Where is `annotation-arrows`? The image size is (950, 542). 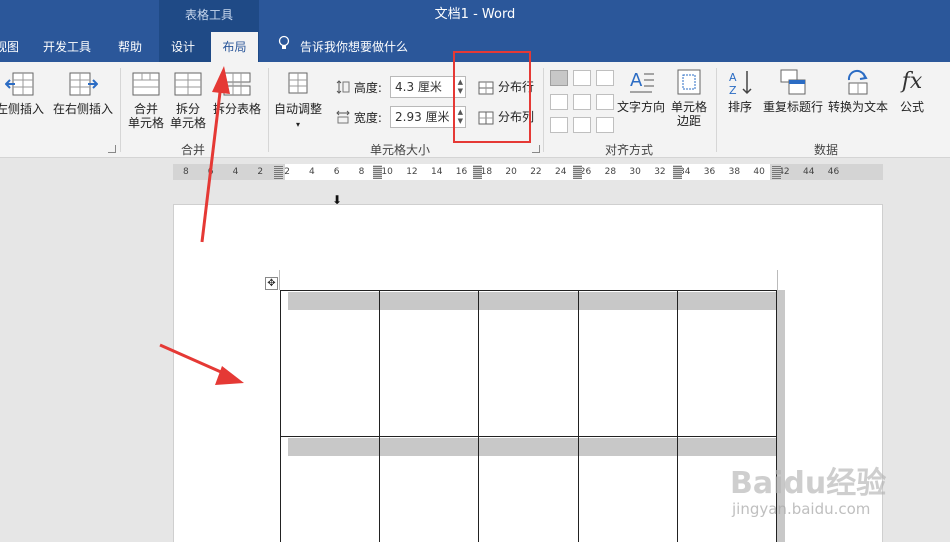
annotation-arrows is located at coordinates (201, 225).